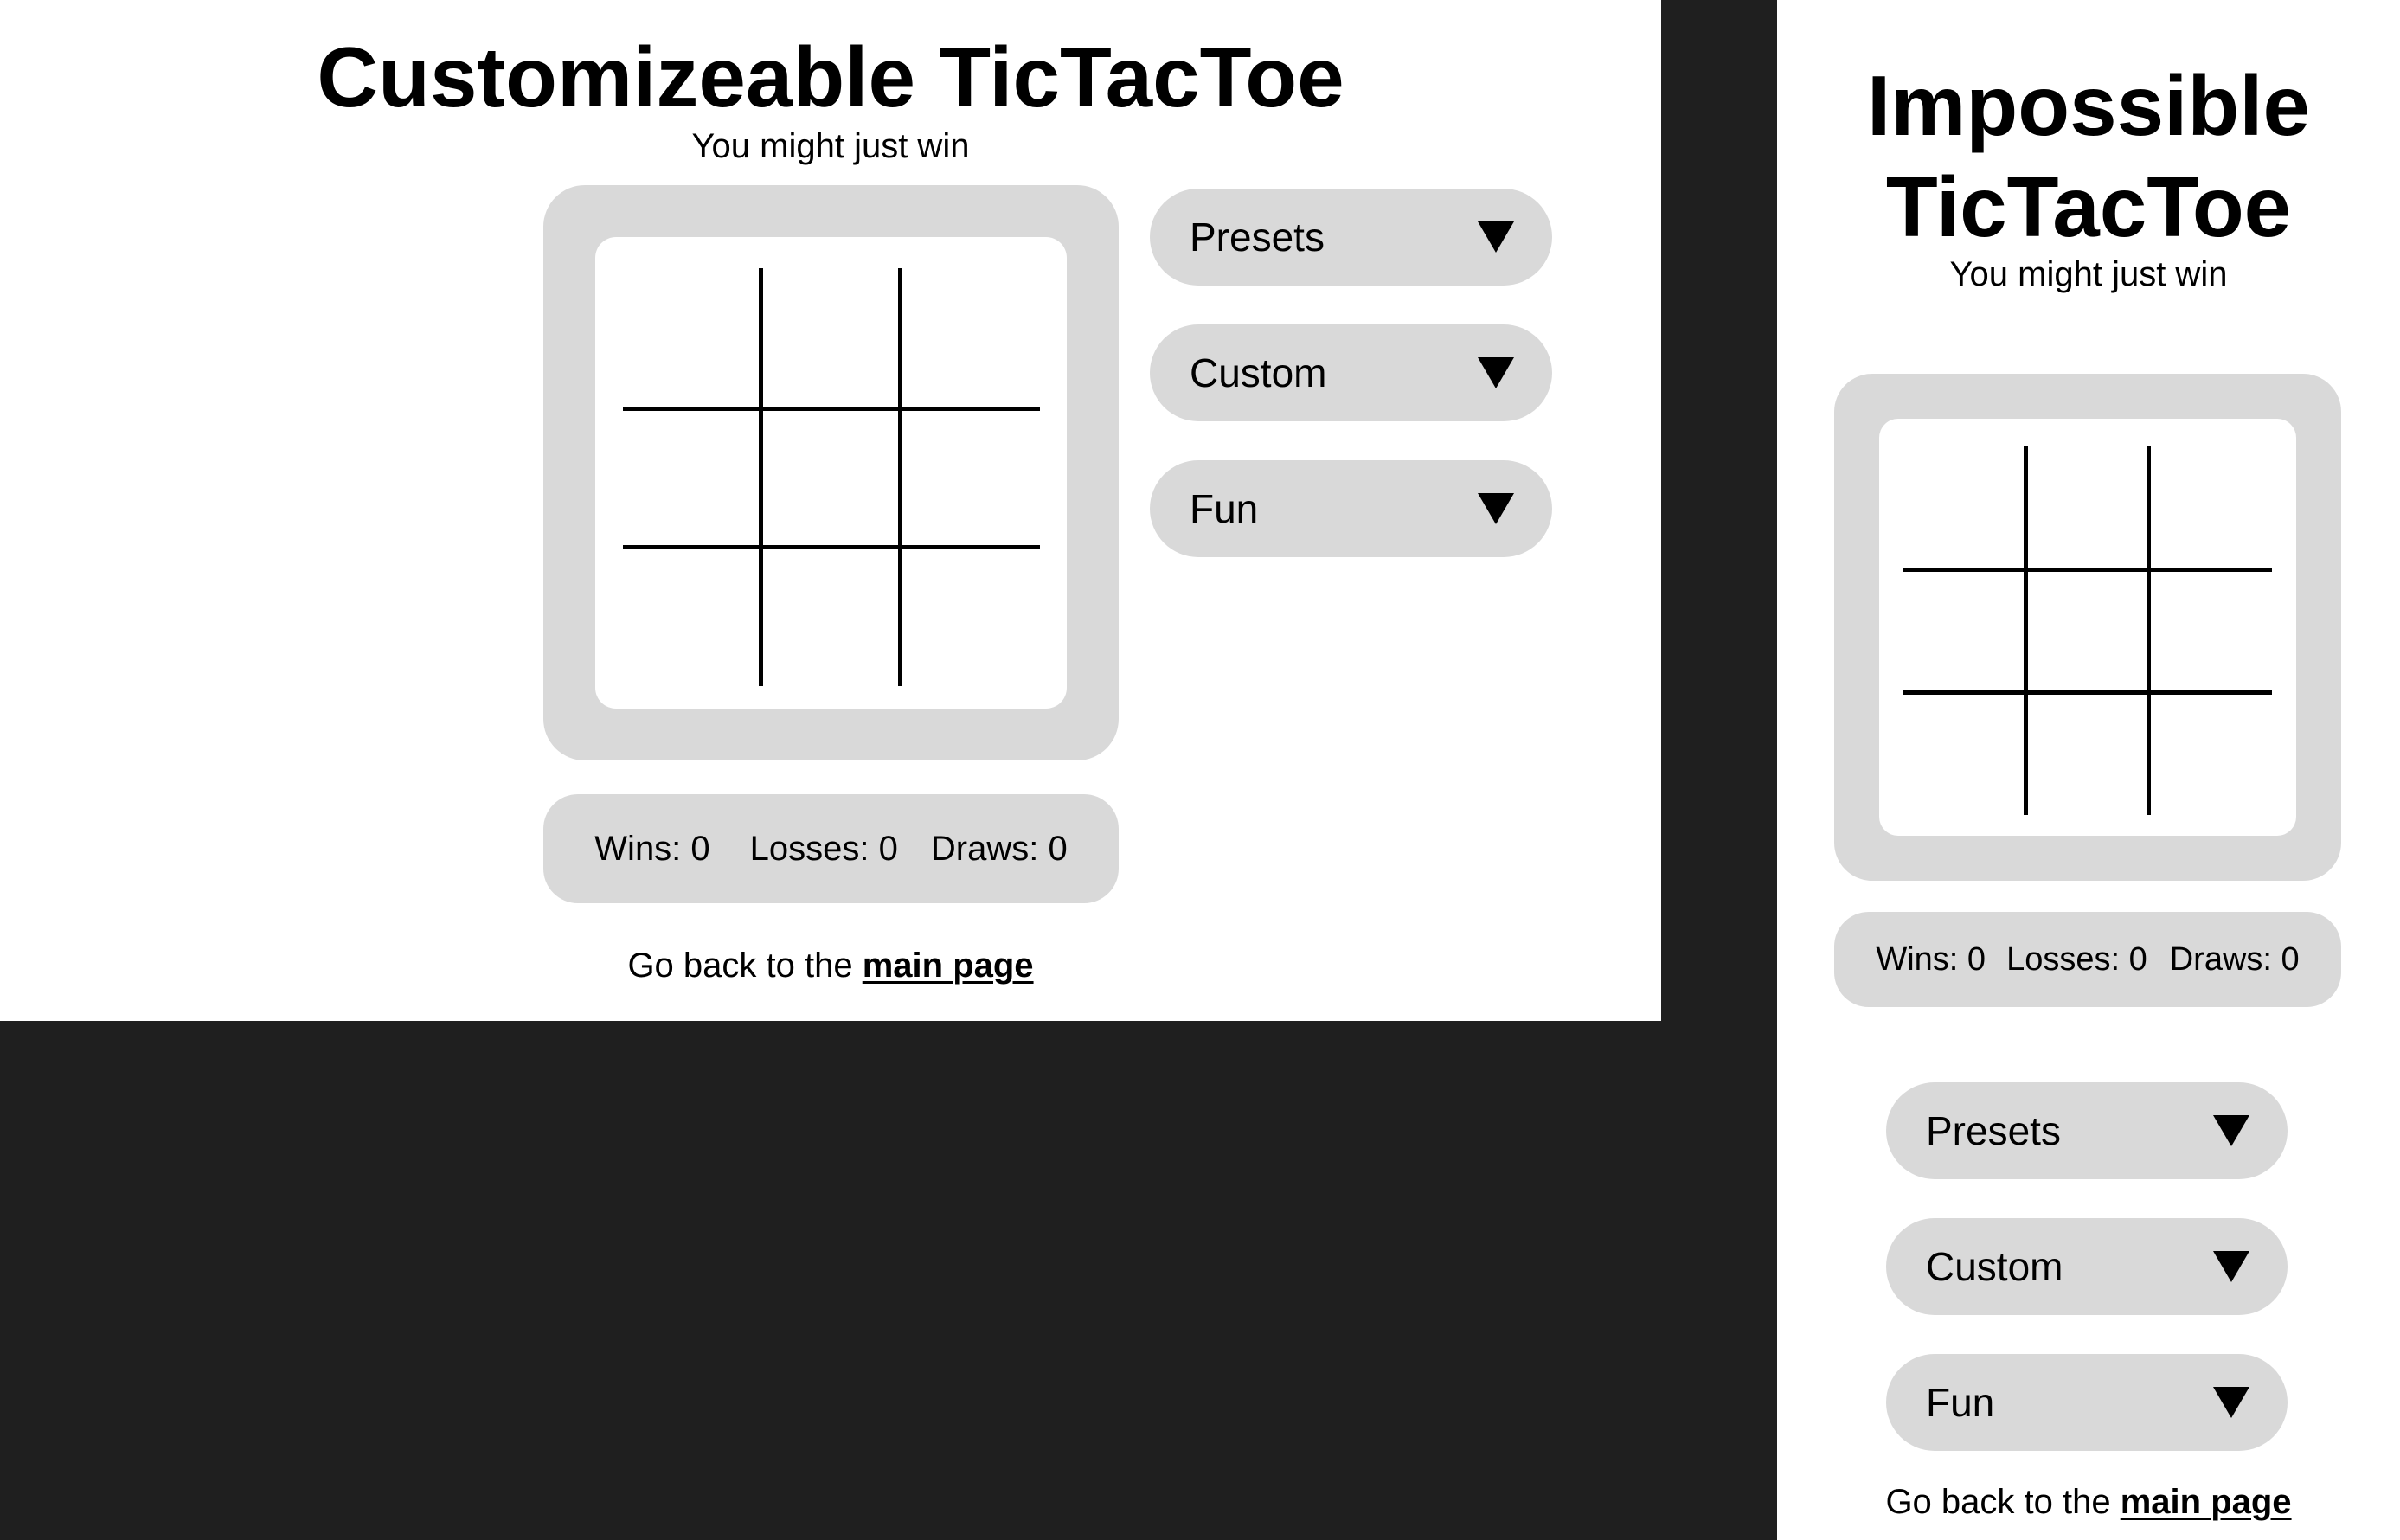  Describe the element at coordinates (2088, 105) in the screenshot. I see `page-title-line-1: Impossible` at that location.